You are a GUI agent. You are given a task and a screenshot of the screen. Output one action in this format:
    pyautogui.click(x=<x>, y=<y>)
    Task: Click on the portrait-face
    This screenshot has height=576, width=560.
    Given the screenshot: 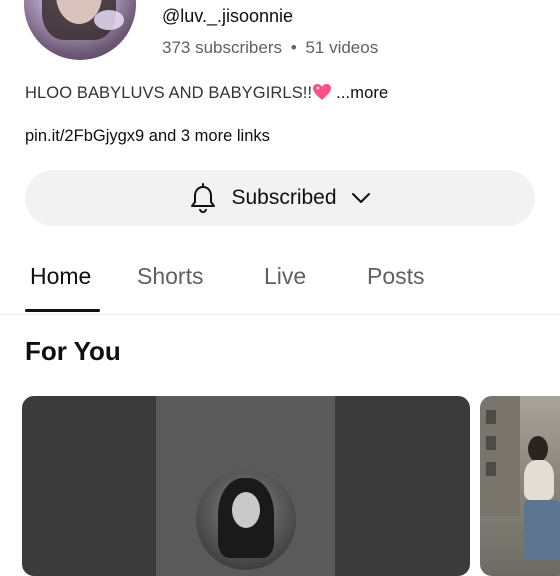 What is the action you would take?
    pyautogui.click(x=246, y=510)
    